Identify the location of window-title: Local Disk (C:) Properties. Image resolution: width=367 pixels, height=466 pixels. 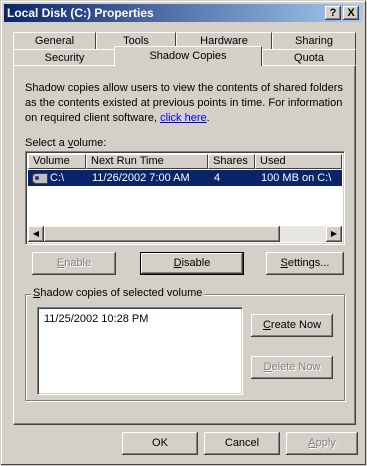
(80, 13).